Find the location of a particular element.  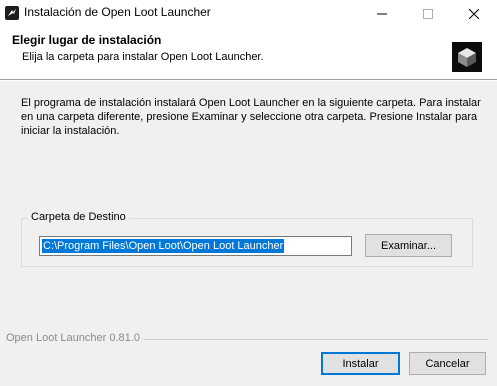

title-bar: Instalación de Open Loot Launcher is located at coordinates (248, 13).